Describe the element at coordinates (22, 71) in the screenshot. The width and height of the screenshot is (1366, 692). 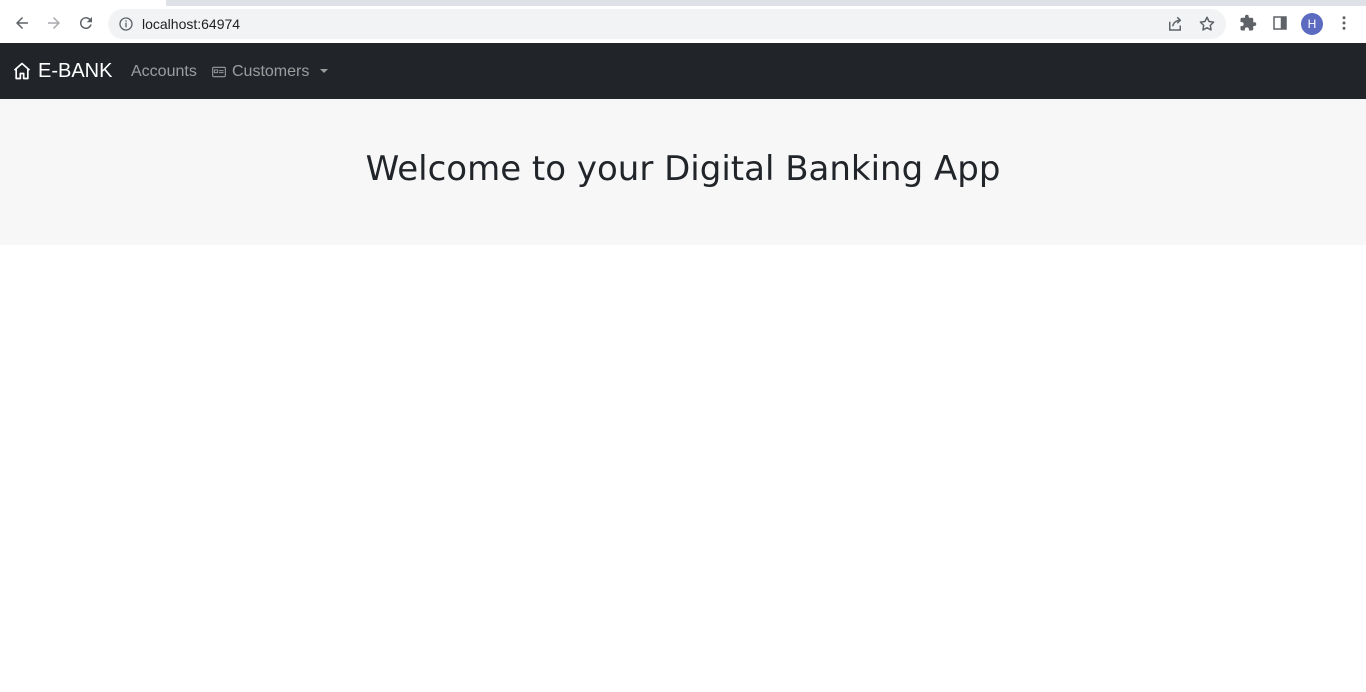
I see `home-icon` at that location.